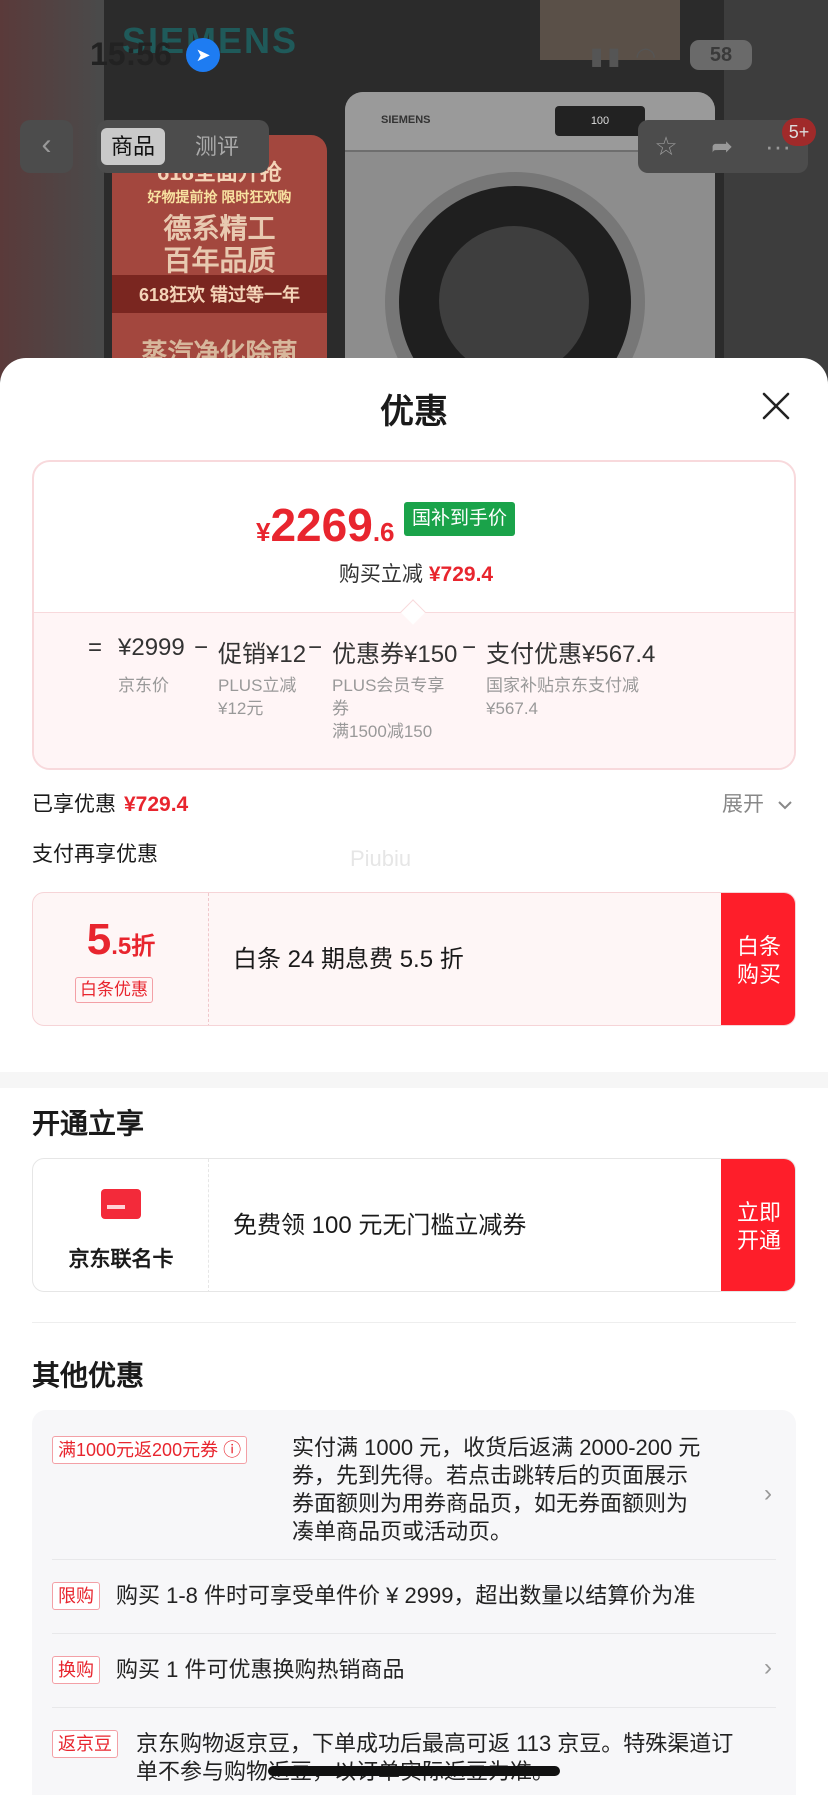 The height and width of the screenshot is (1795, 828). What do you see at coordinates (219, 244) in the screenshot?
I see `promo-line: 德系精工 百年品质` at bounding box center [219, 244].